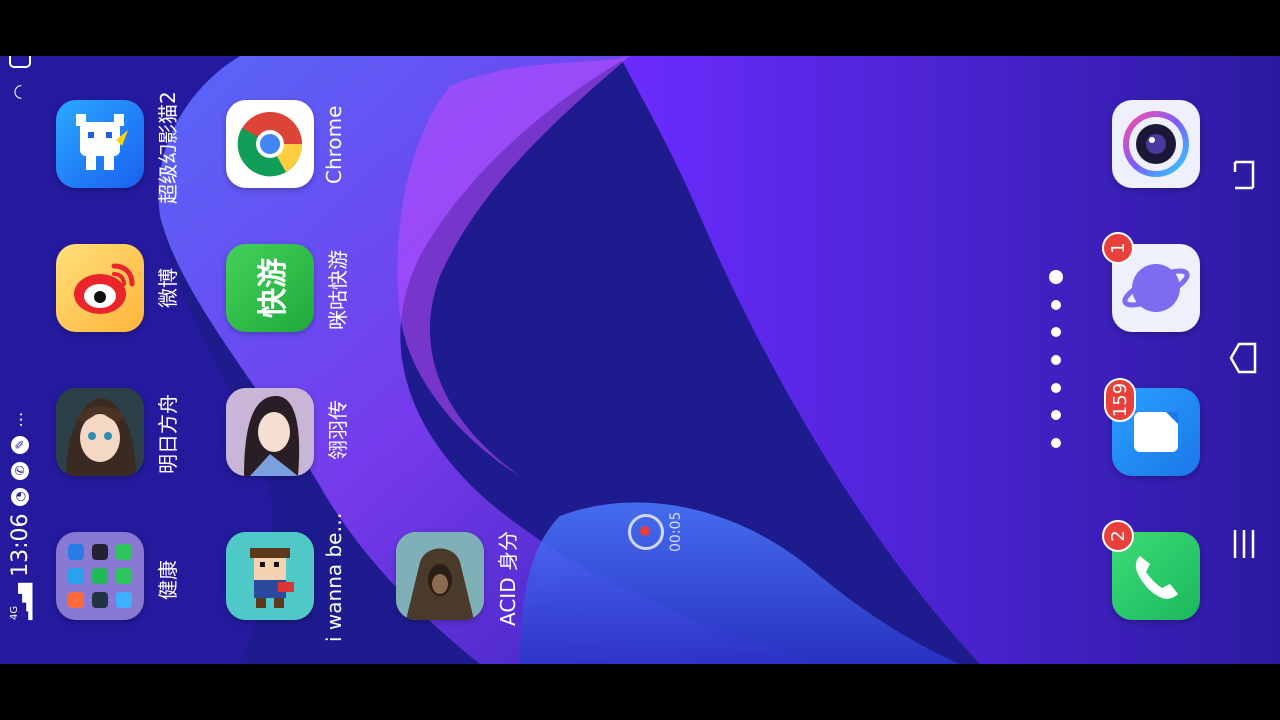 The image size is (1280, 720). What do you see at coordinates (104, 288) in the screenshot?
I see `weibo-icon` at bounding box center [104, 288].